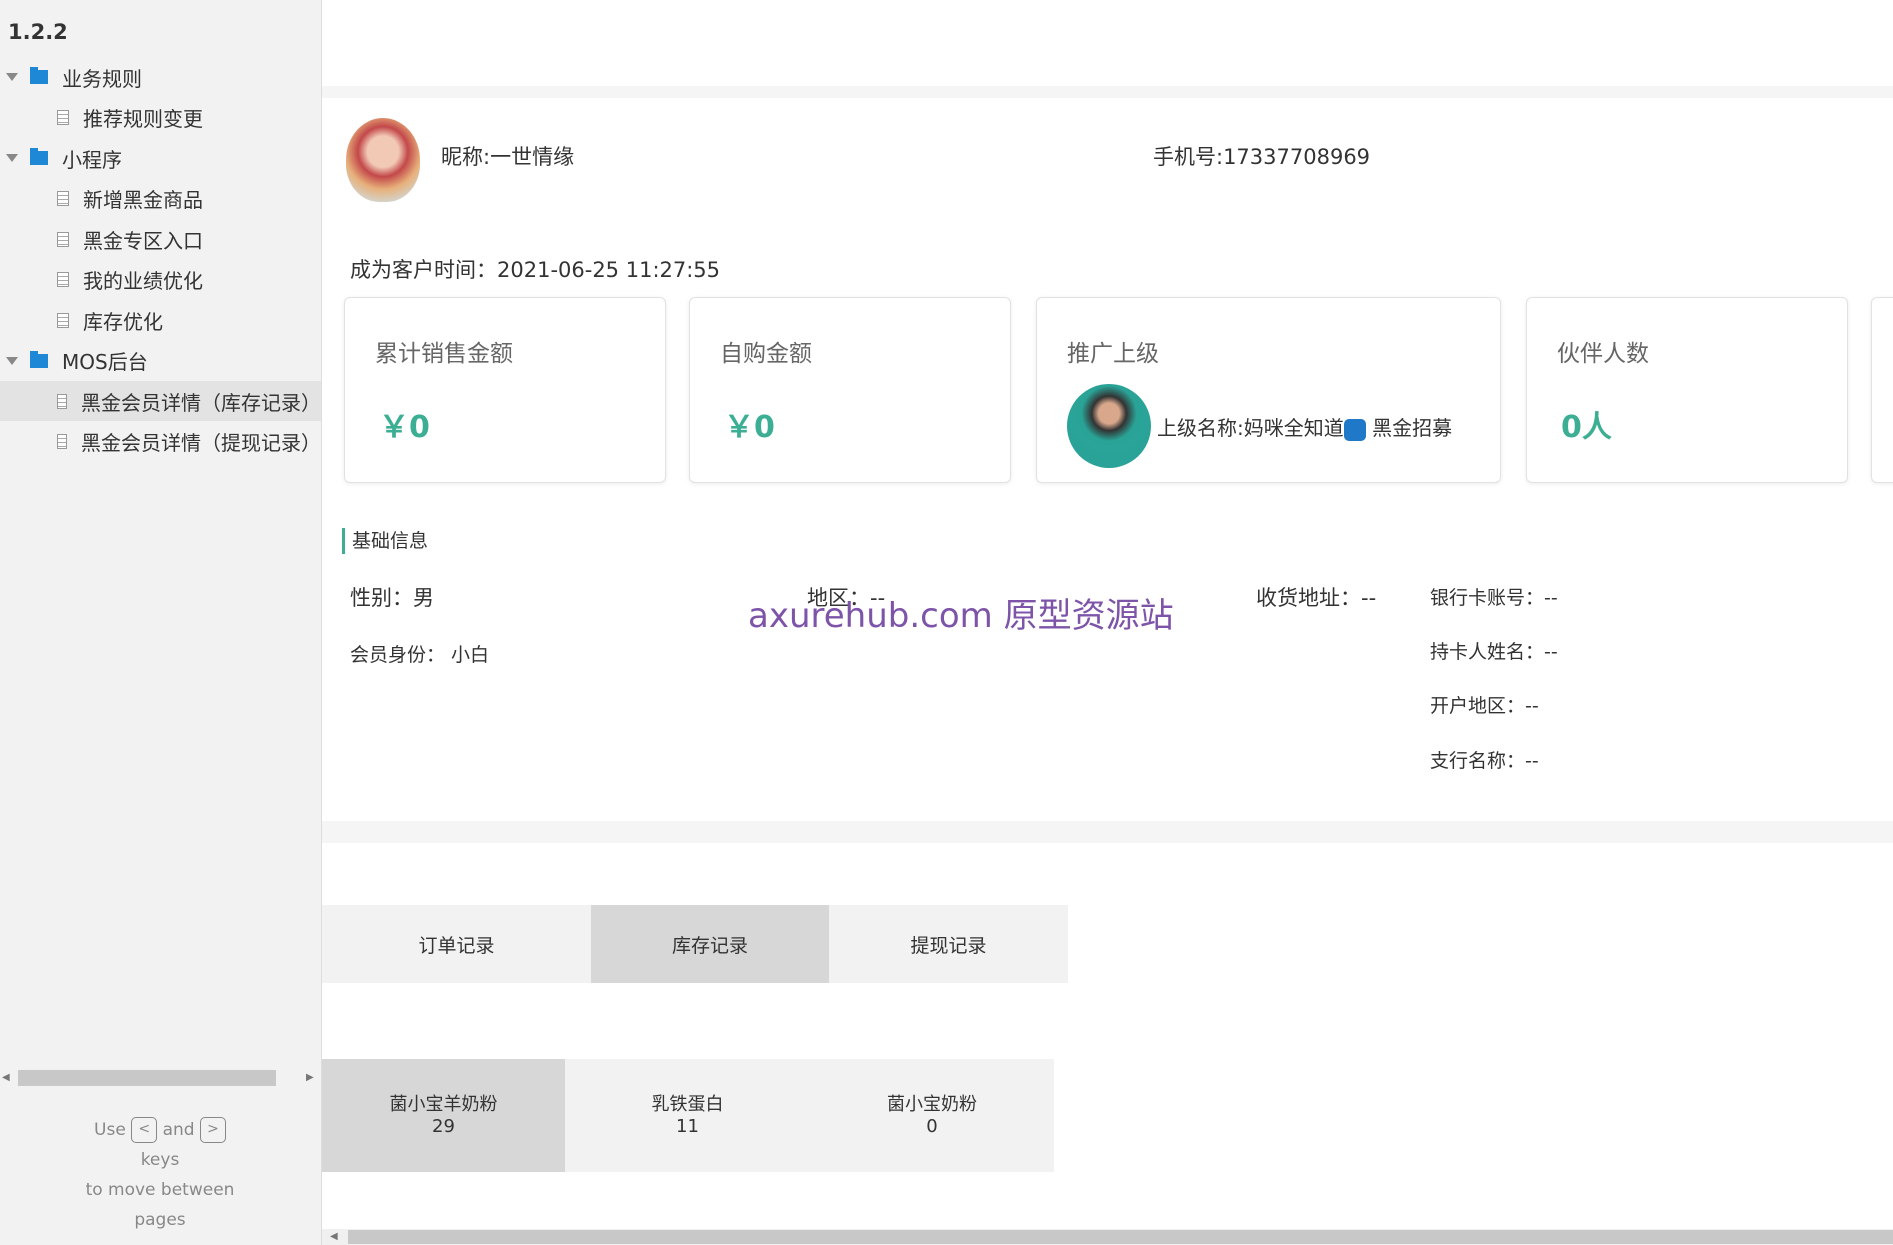 The width and height of the screenshot is (1893, 1245). I want to click on keyboard-help: Use < and > keys to move between pages, so click(160, 1175).